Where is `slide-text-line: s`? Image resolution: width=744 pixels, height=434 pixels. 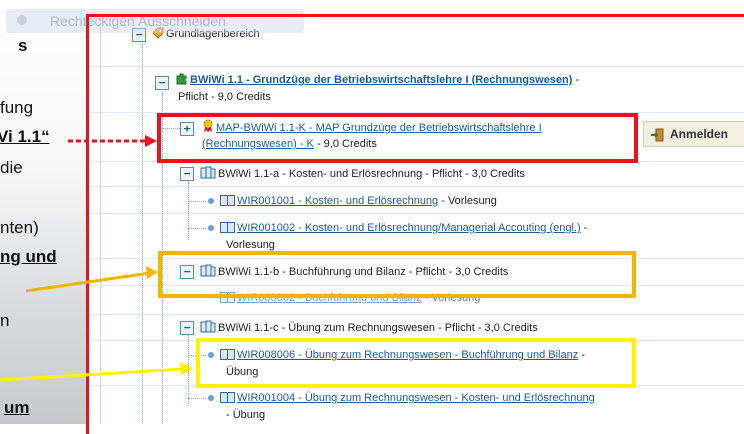
slide-text-line: s is located at coordinates (23, 45).